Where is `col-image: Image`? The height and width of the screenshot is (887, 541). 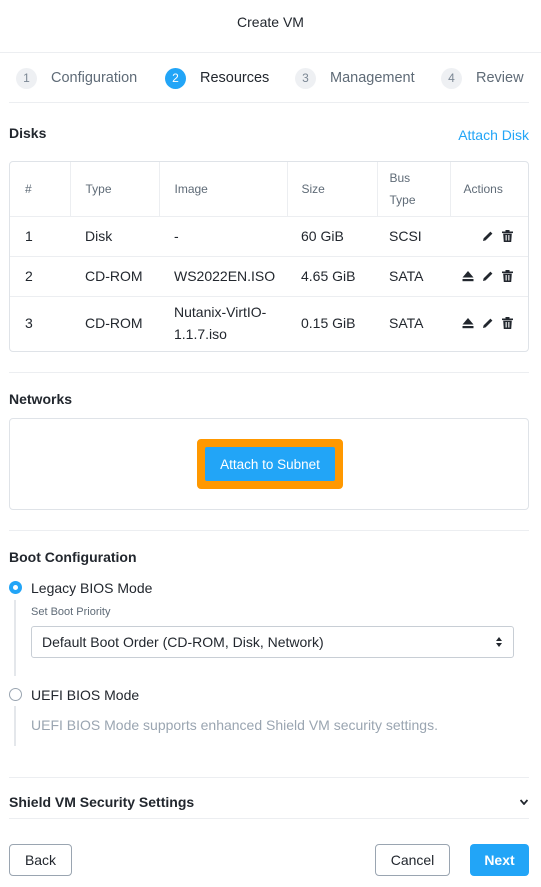
col-image: Image is located at coordinates (222, 189).